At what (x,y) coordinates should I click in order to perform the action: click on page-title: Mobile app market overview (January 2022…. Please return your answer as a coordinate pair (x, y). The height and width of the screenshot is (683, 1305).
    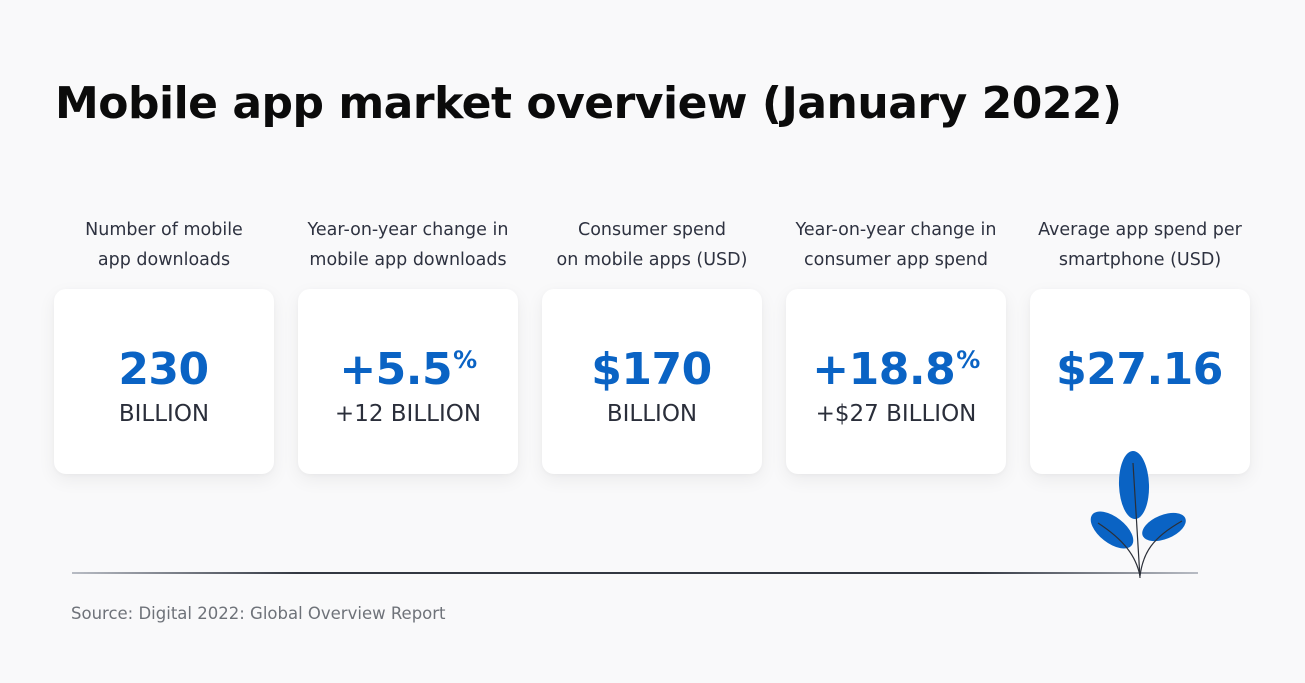
    Looking at the image, I should click on (588, 103).